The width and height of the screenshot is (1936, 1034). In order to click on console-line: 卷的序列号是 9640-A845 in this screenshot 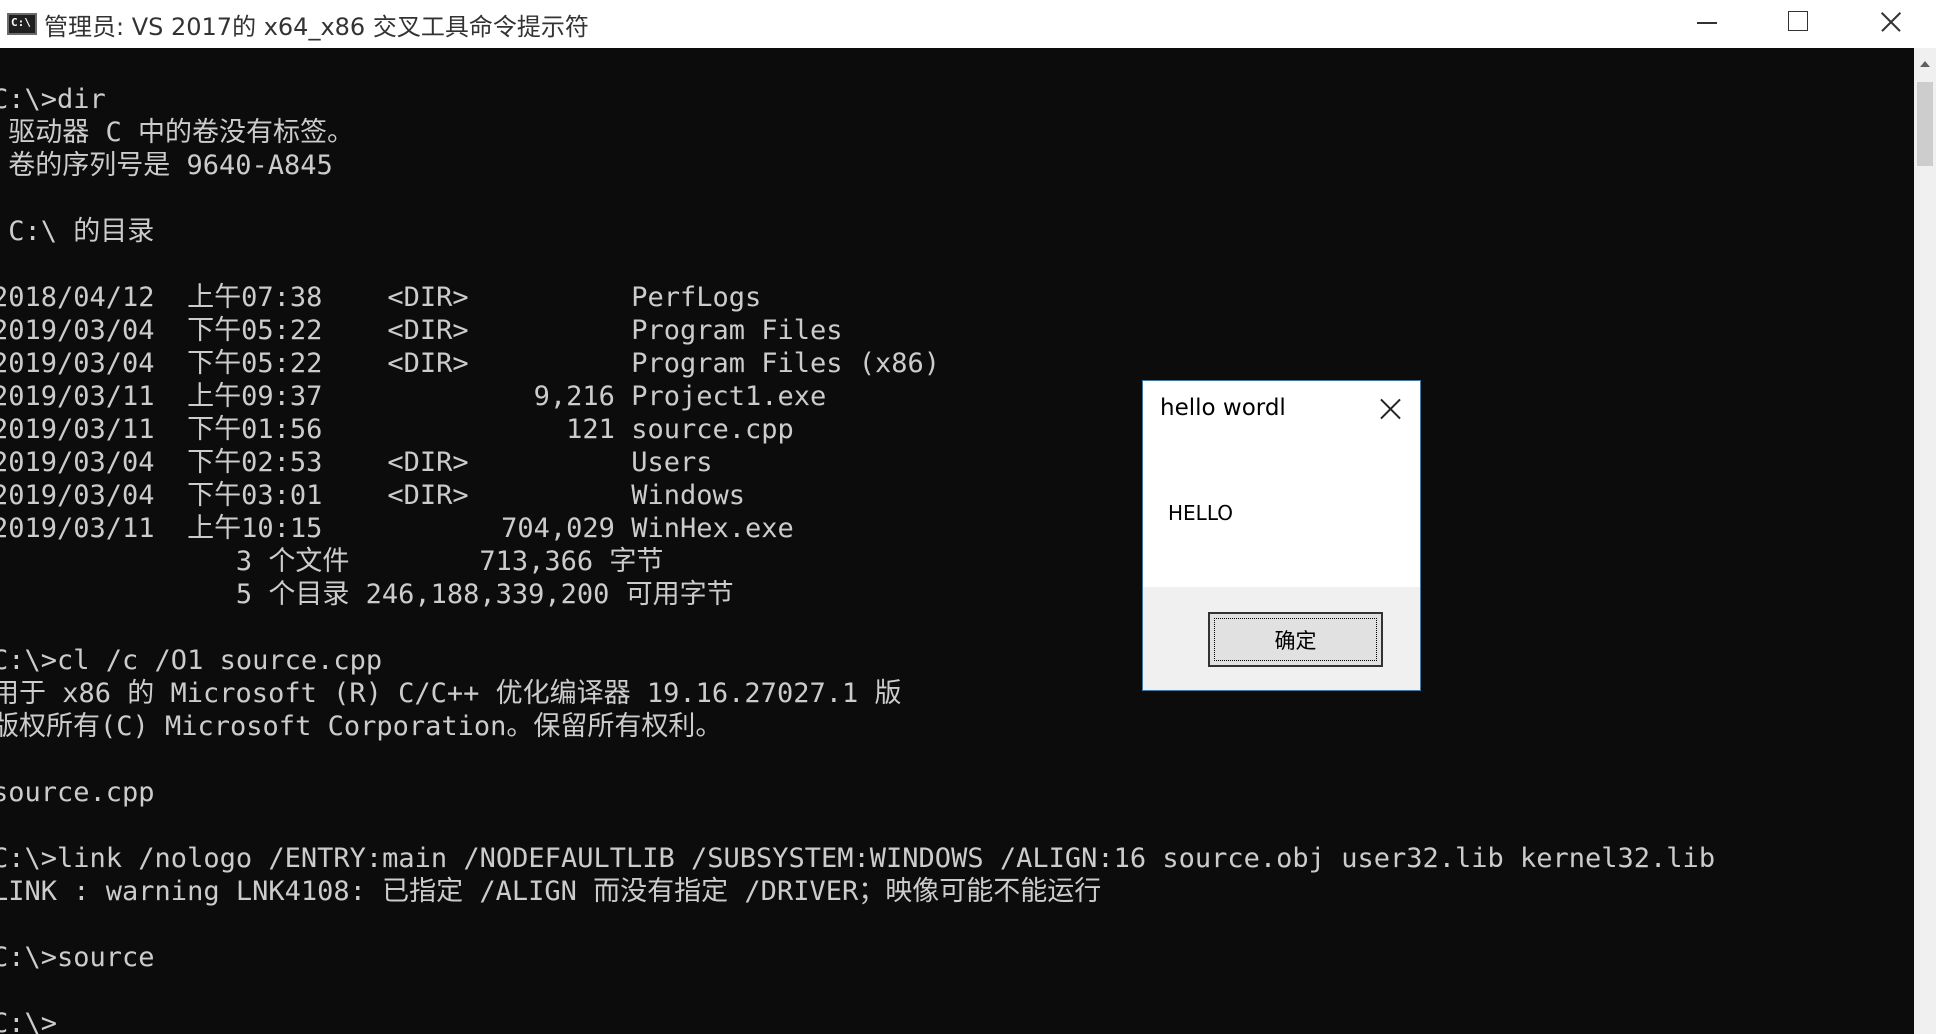, I will do `click(166, 165)`.